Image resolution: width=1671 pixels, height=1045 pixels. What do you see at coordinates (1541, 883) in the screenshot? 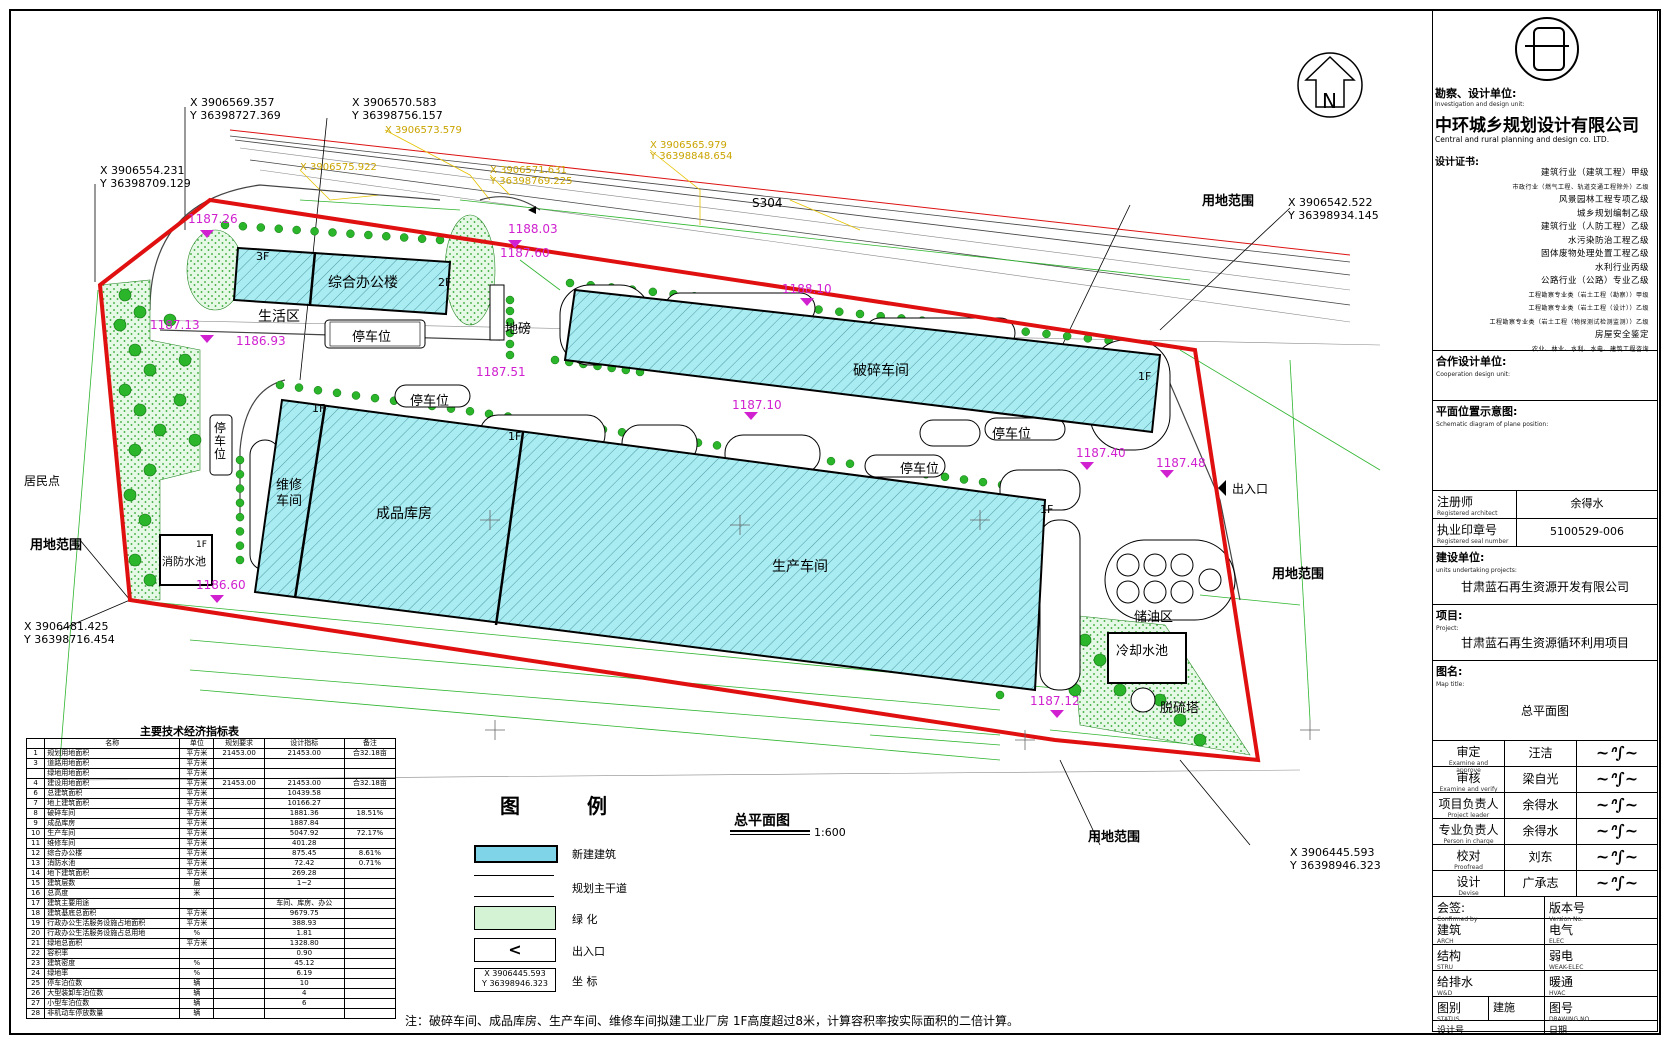
I see `staff-name: 广承志` at bounding box center [1541, 883].